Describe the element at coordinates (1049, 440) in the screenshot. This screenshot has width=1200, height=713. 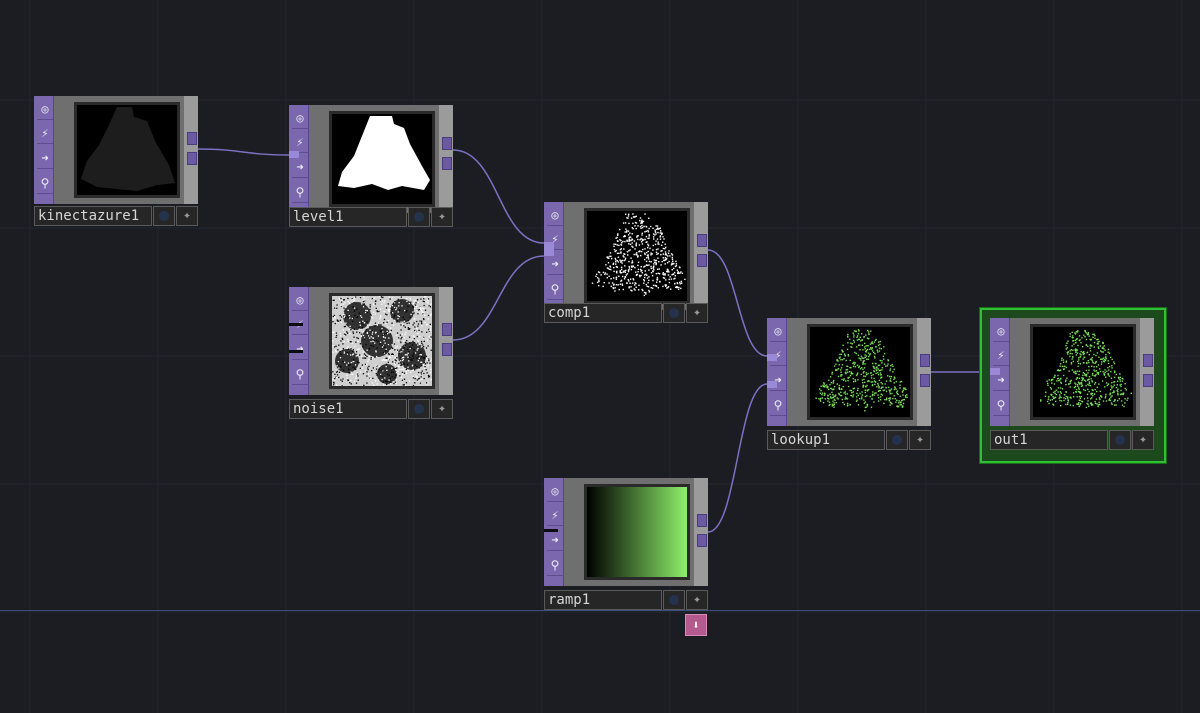
I see `node-name-field: out1` at that location.